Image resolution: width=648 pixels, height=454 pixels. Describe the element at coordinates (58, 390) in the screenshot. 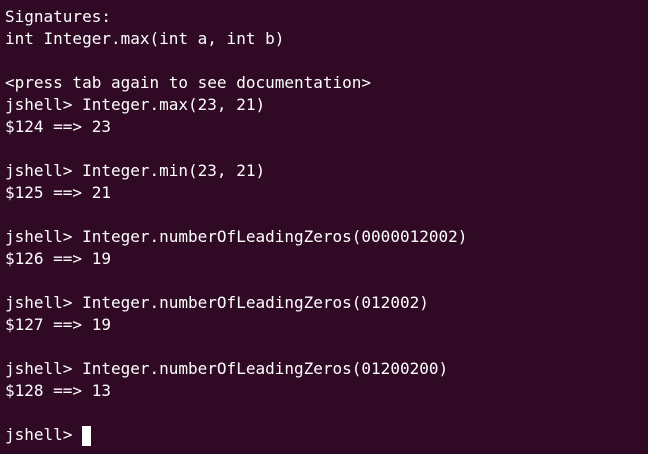

I see `output-line: $128 ==> 13` at that location.